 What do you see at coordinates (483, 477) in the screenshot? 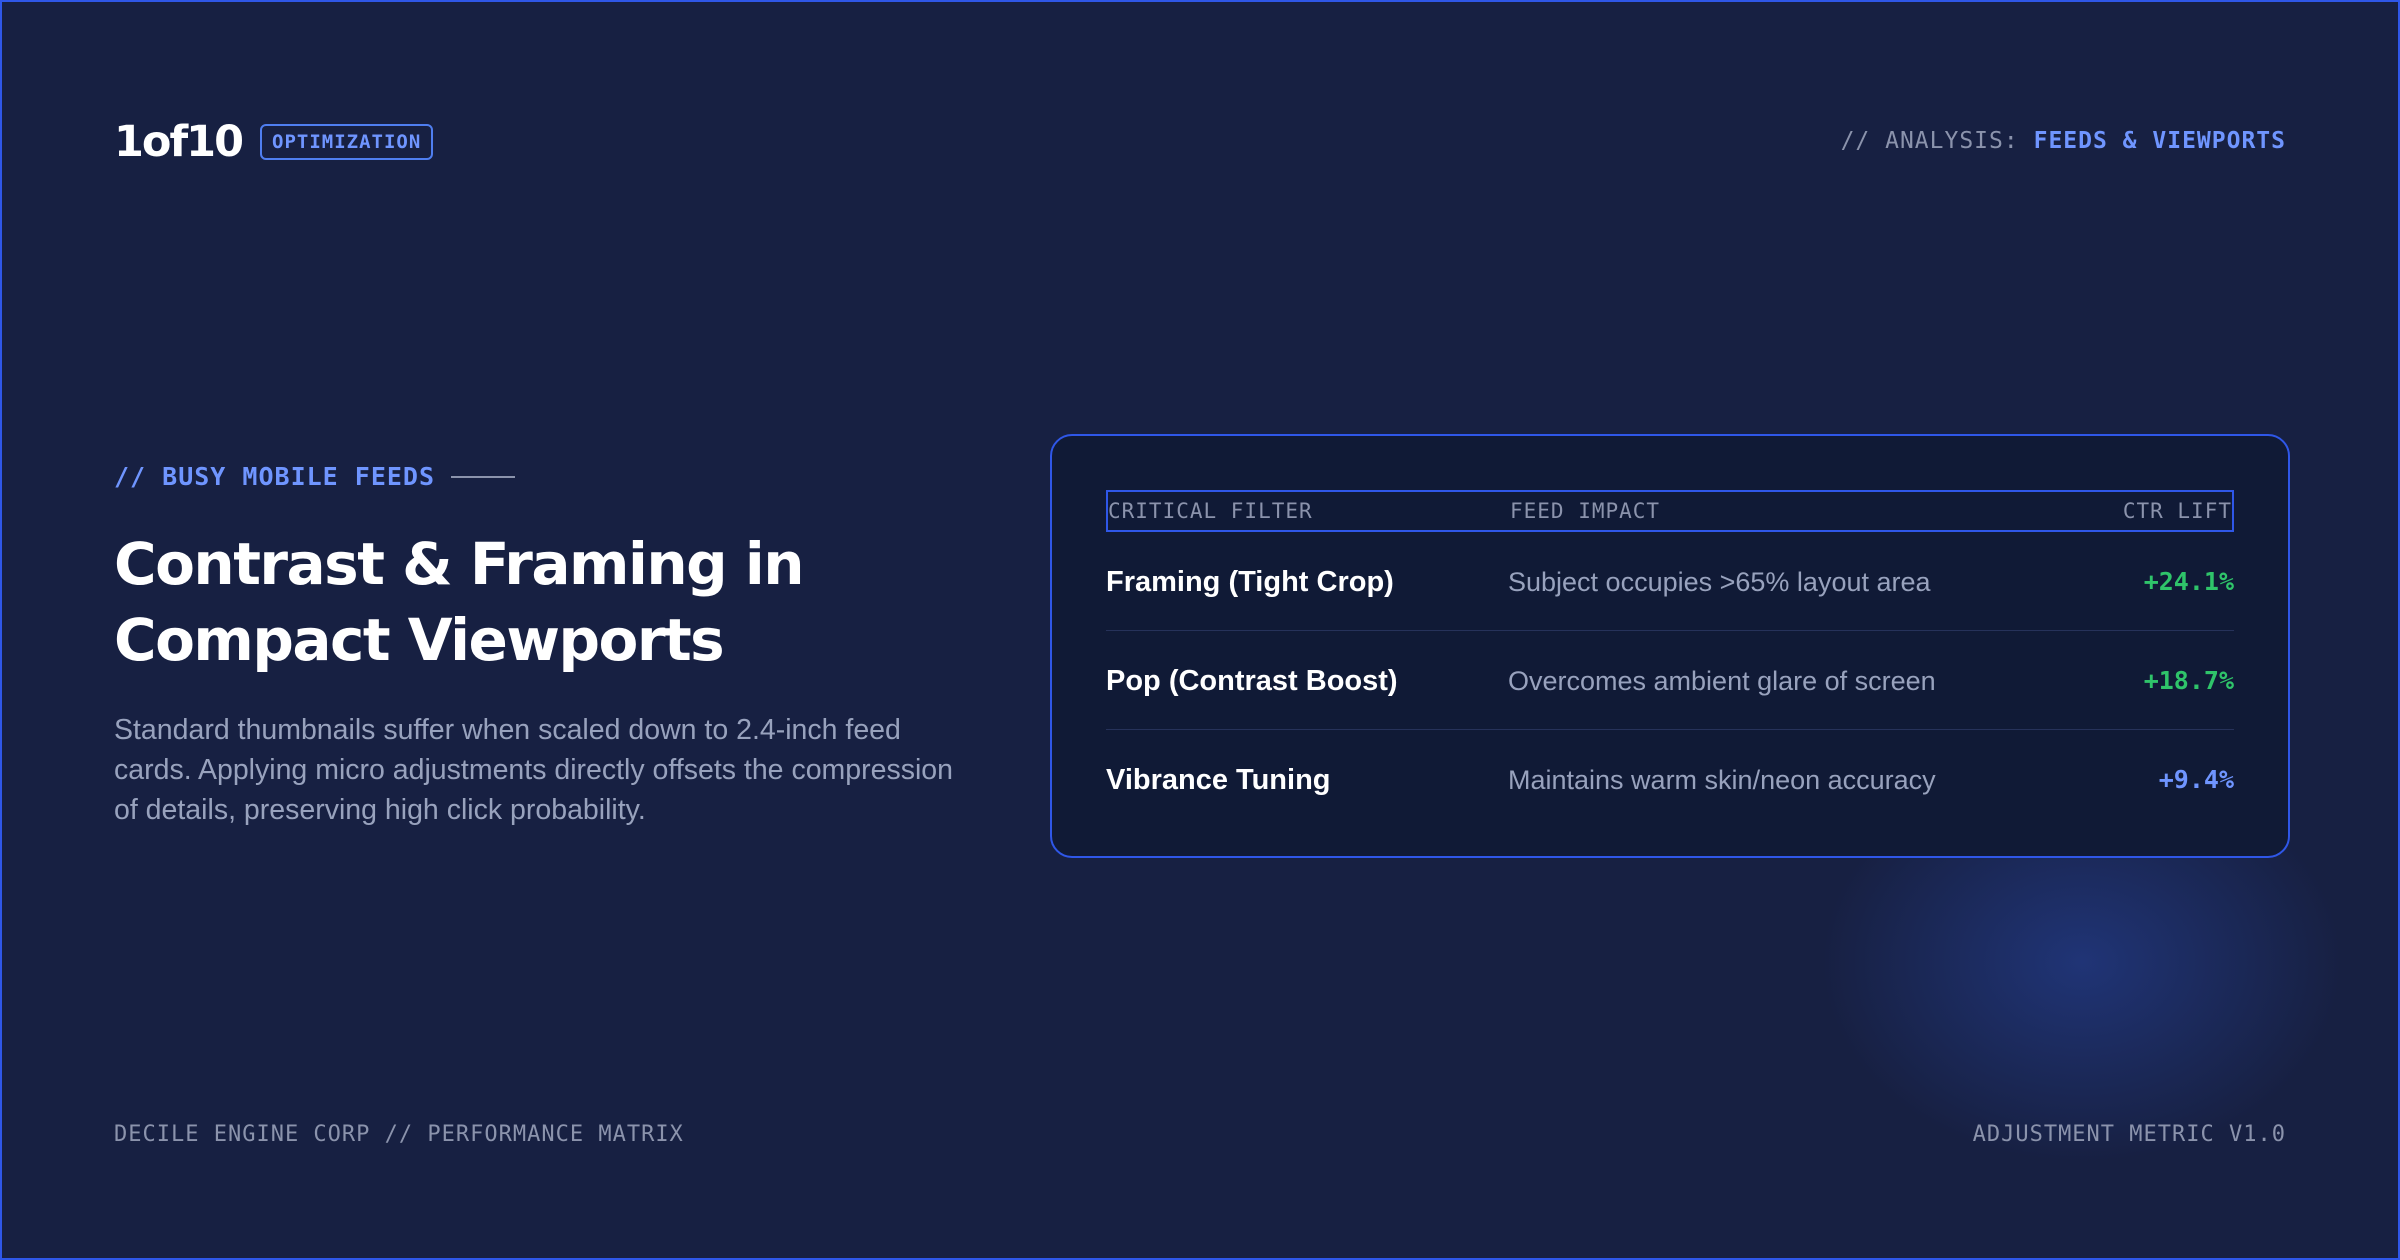
I see `kicker-divider` at bounding box center [483, 477].